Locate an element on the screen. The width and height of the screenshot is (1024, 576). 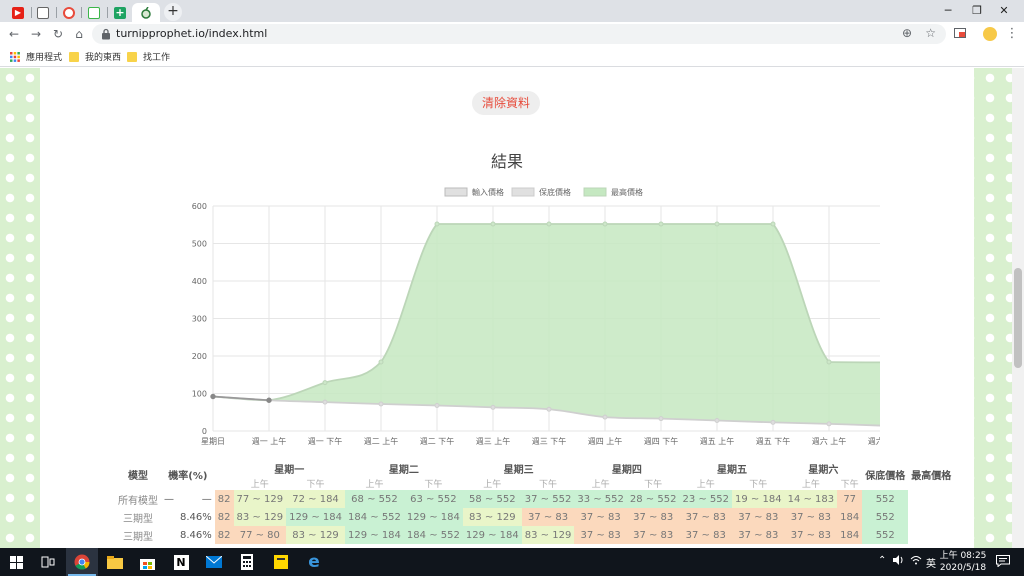
back-button: ← is located at coordinates (14, 34).